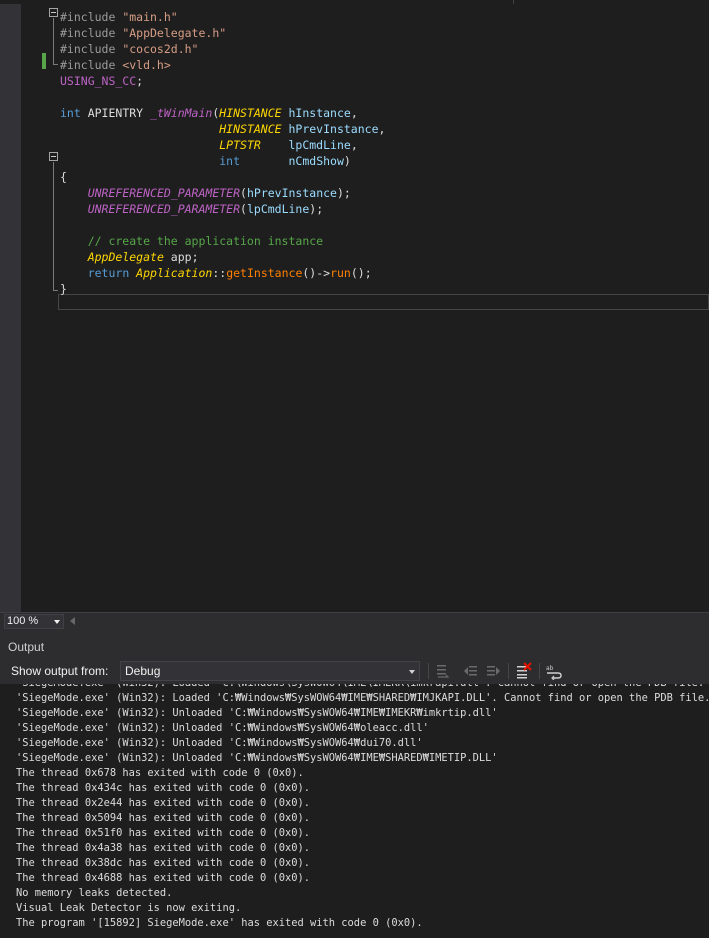 The width and height of the screenshot is (709, 938). I want to click on output-source-value: Debug, so click(143, 671).